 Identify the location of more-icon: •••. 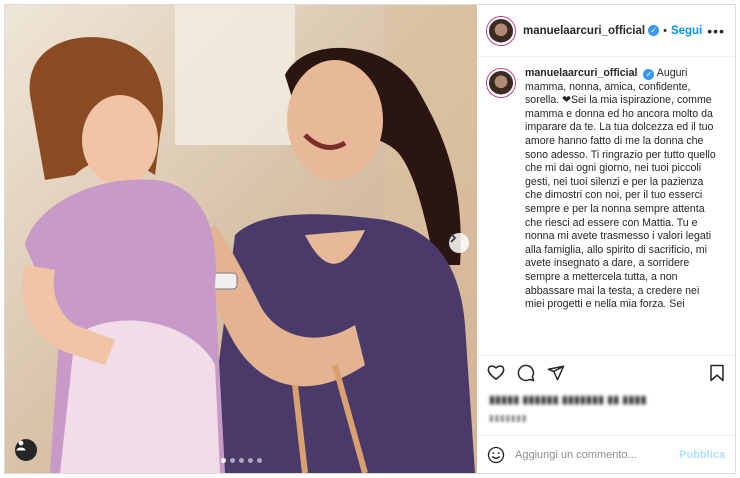
(716, 31).